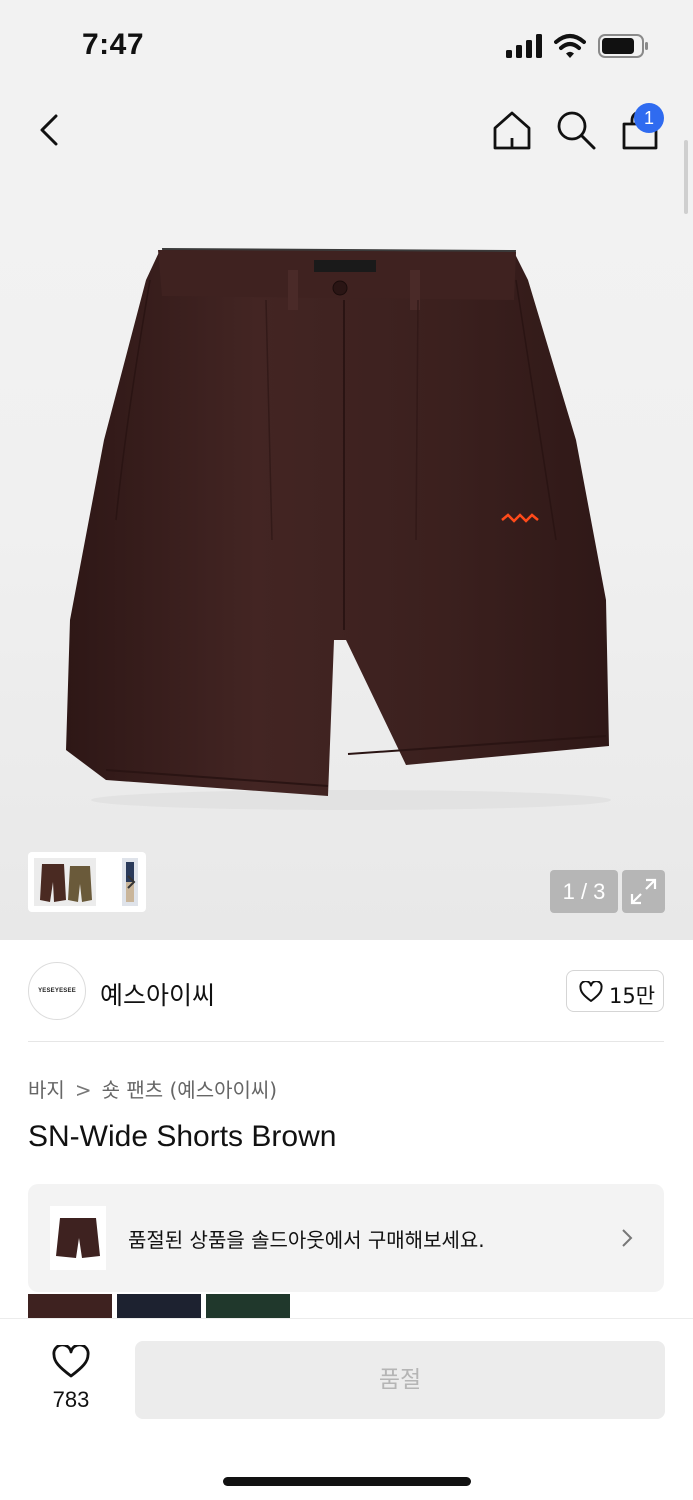 Image resolution: width=693 pixels, height=1500 pixels. What do you see at coordinates (686, 177) in the screenshot?
I see `scroll-indicator` at bounding box center [686, 177].